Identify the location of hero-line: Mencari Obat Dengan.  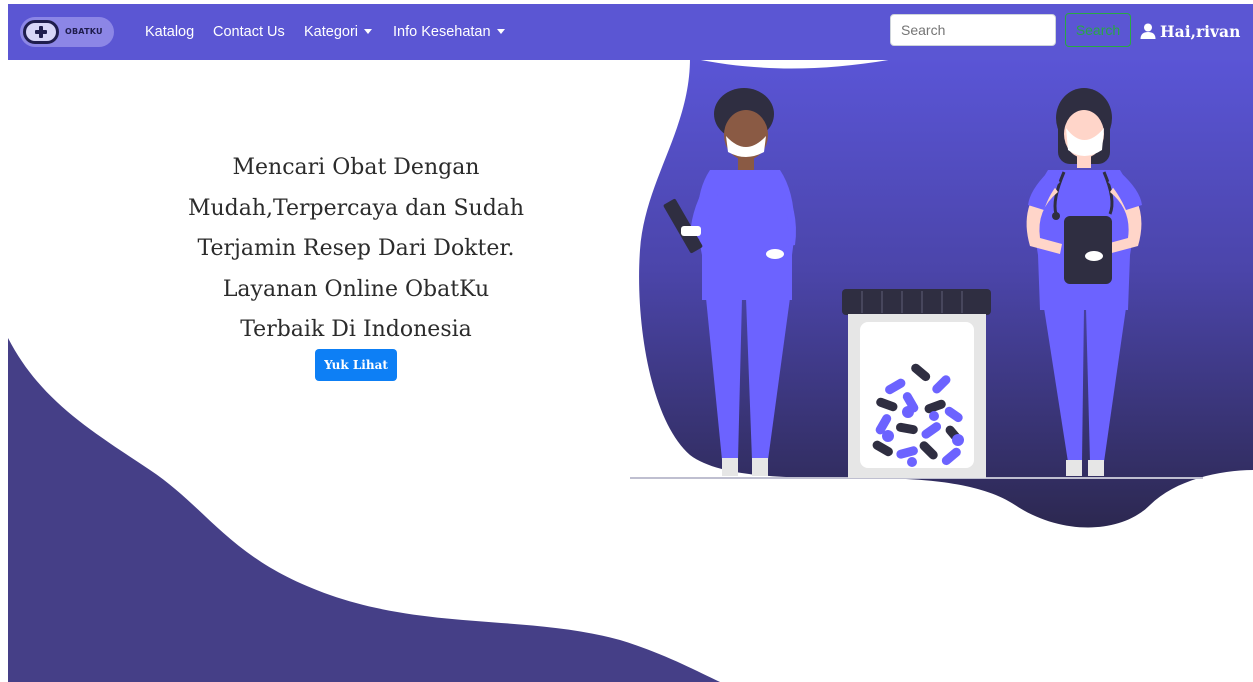
(356, 167).